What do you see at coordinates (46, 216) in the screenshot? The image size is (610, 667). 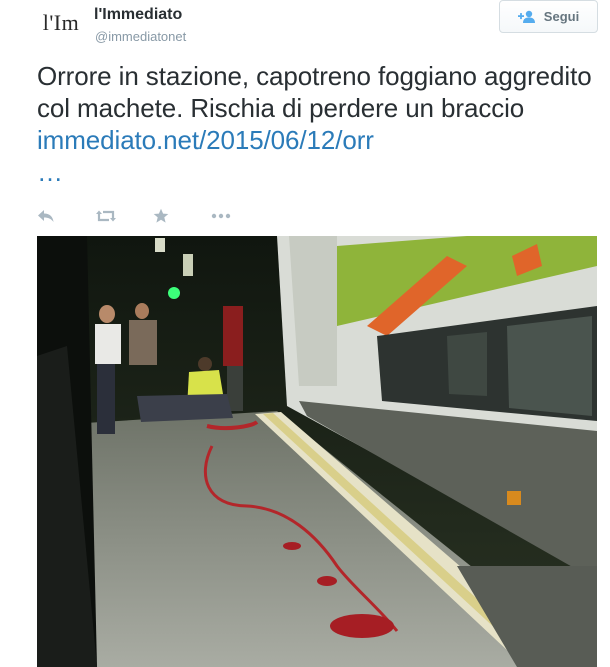 I see `reply-icon` at bounding box center [46, 216].